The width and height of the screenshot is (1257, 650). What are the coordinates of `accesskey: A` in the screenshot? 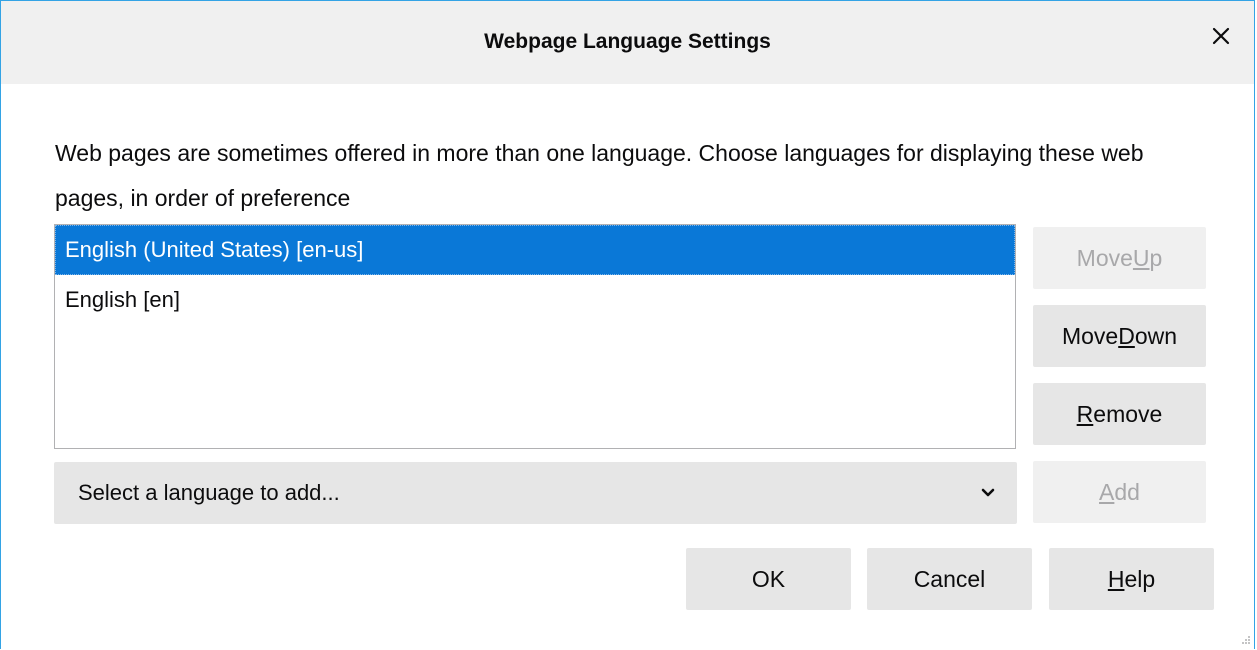 It's located at (1107, 491).